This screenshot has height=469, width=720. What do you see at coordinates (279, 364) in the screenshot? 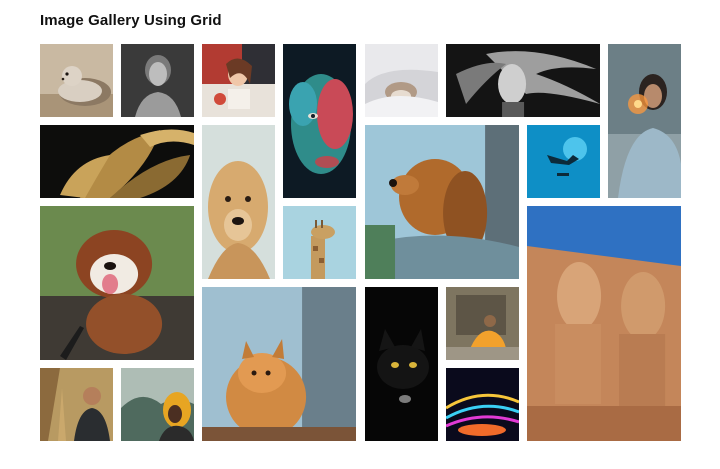
I see `gallery-image-orange-cat` at bounding box center [279, 364].